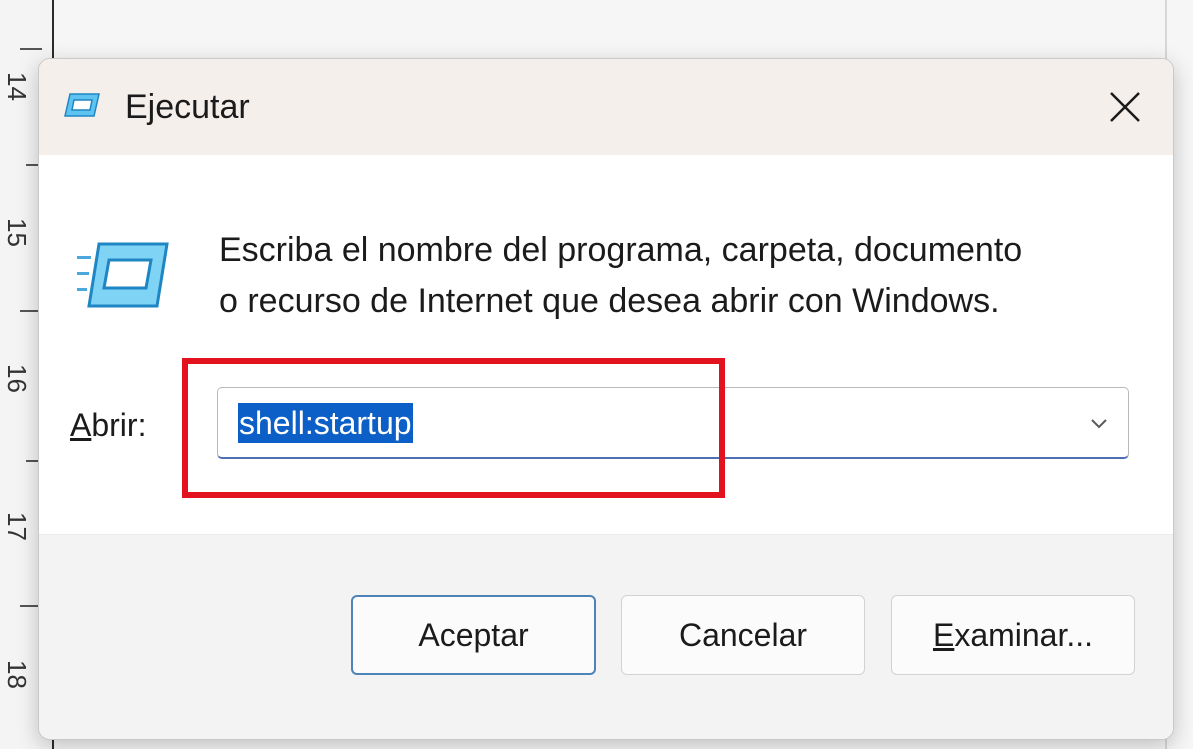  I want to click on run-dialog-icon, so click(82, 105).